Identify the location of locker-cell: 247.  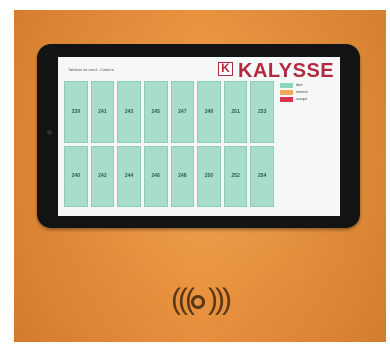
(182, 112).